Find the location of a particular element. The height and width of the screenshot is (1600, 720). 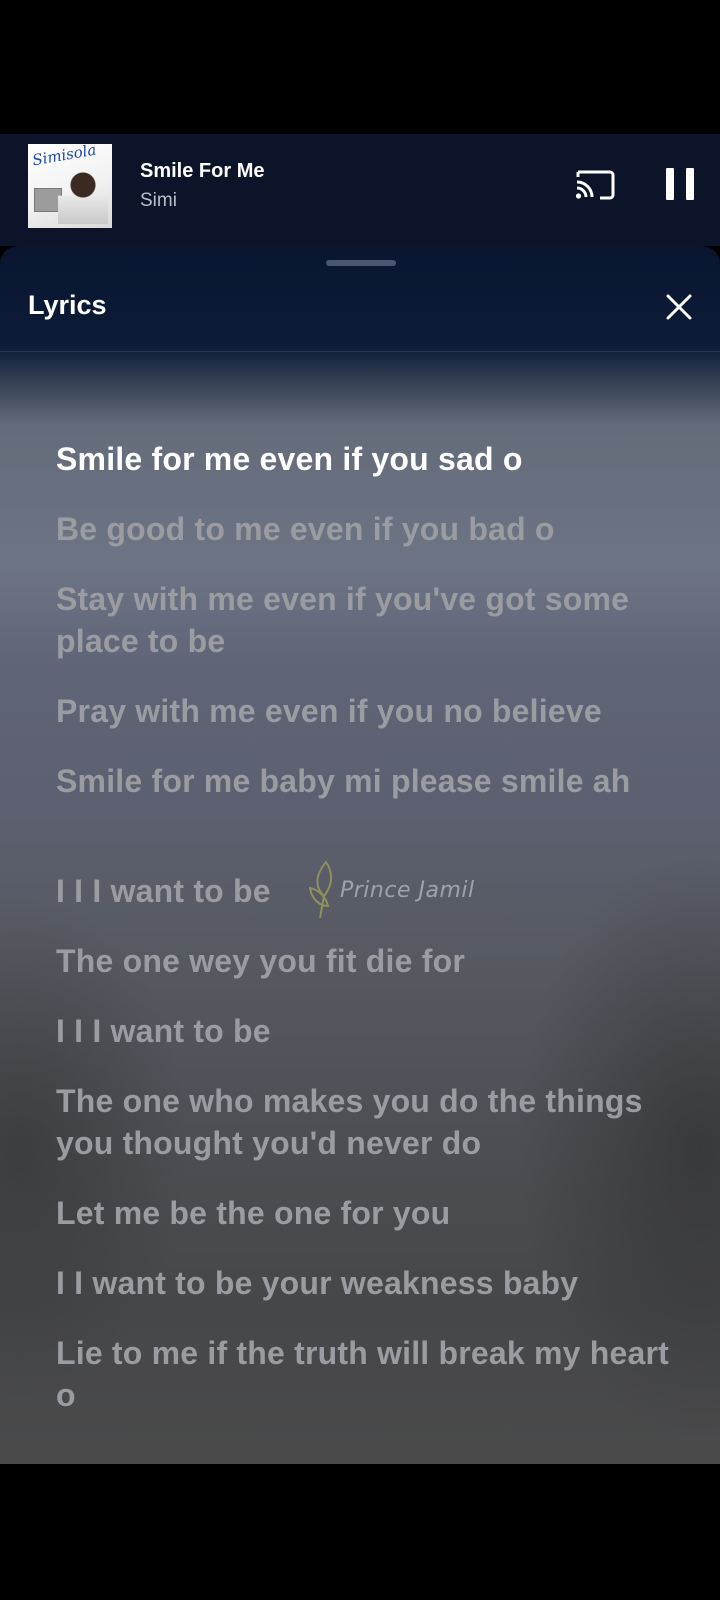

album-art: Simisola is located at coordinates (70, 186).